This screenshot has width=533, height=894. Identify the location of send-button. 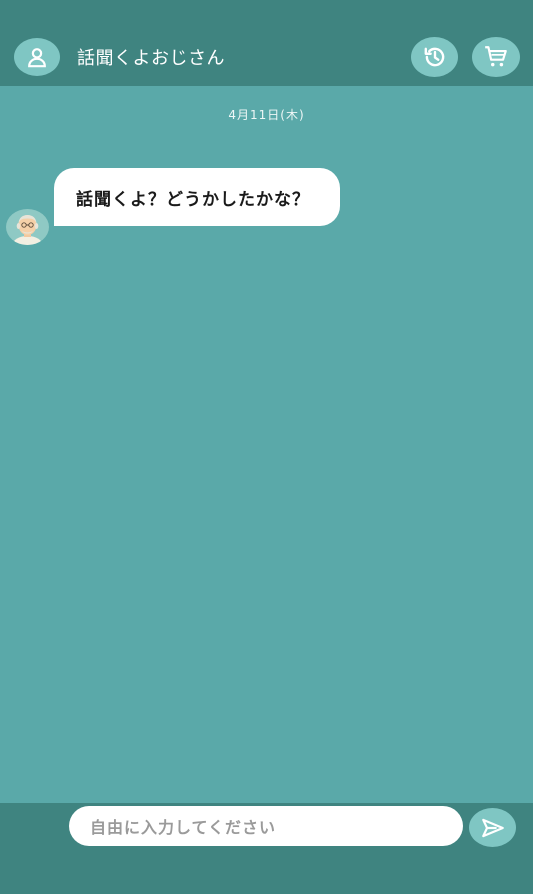
(492, 827).